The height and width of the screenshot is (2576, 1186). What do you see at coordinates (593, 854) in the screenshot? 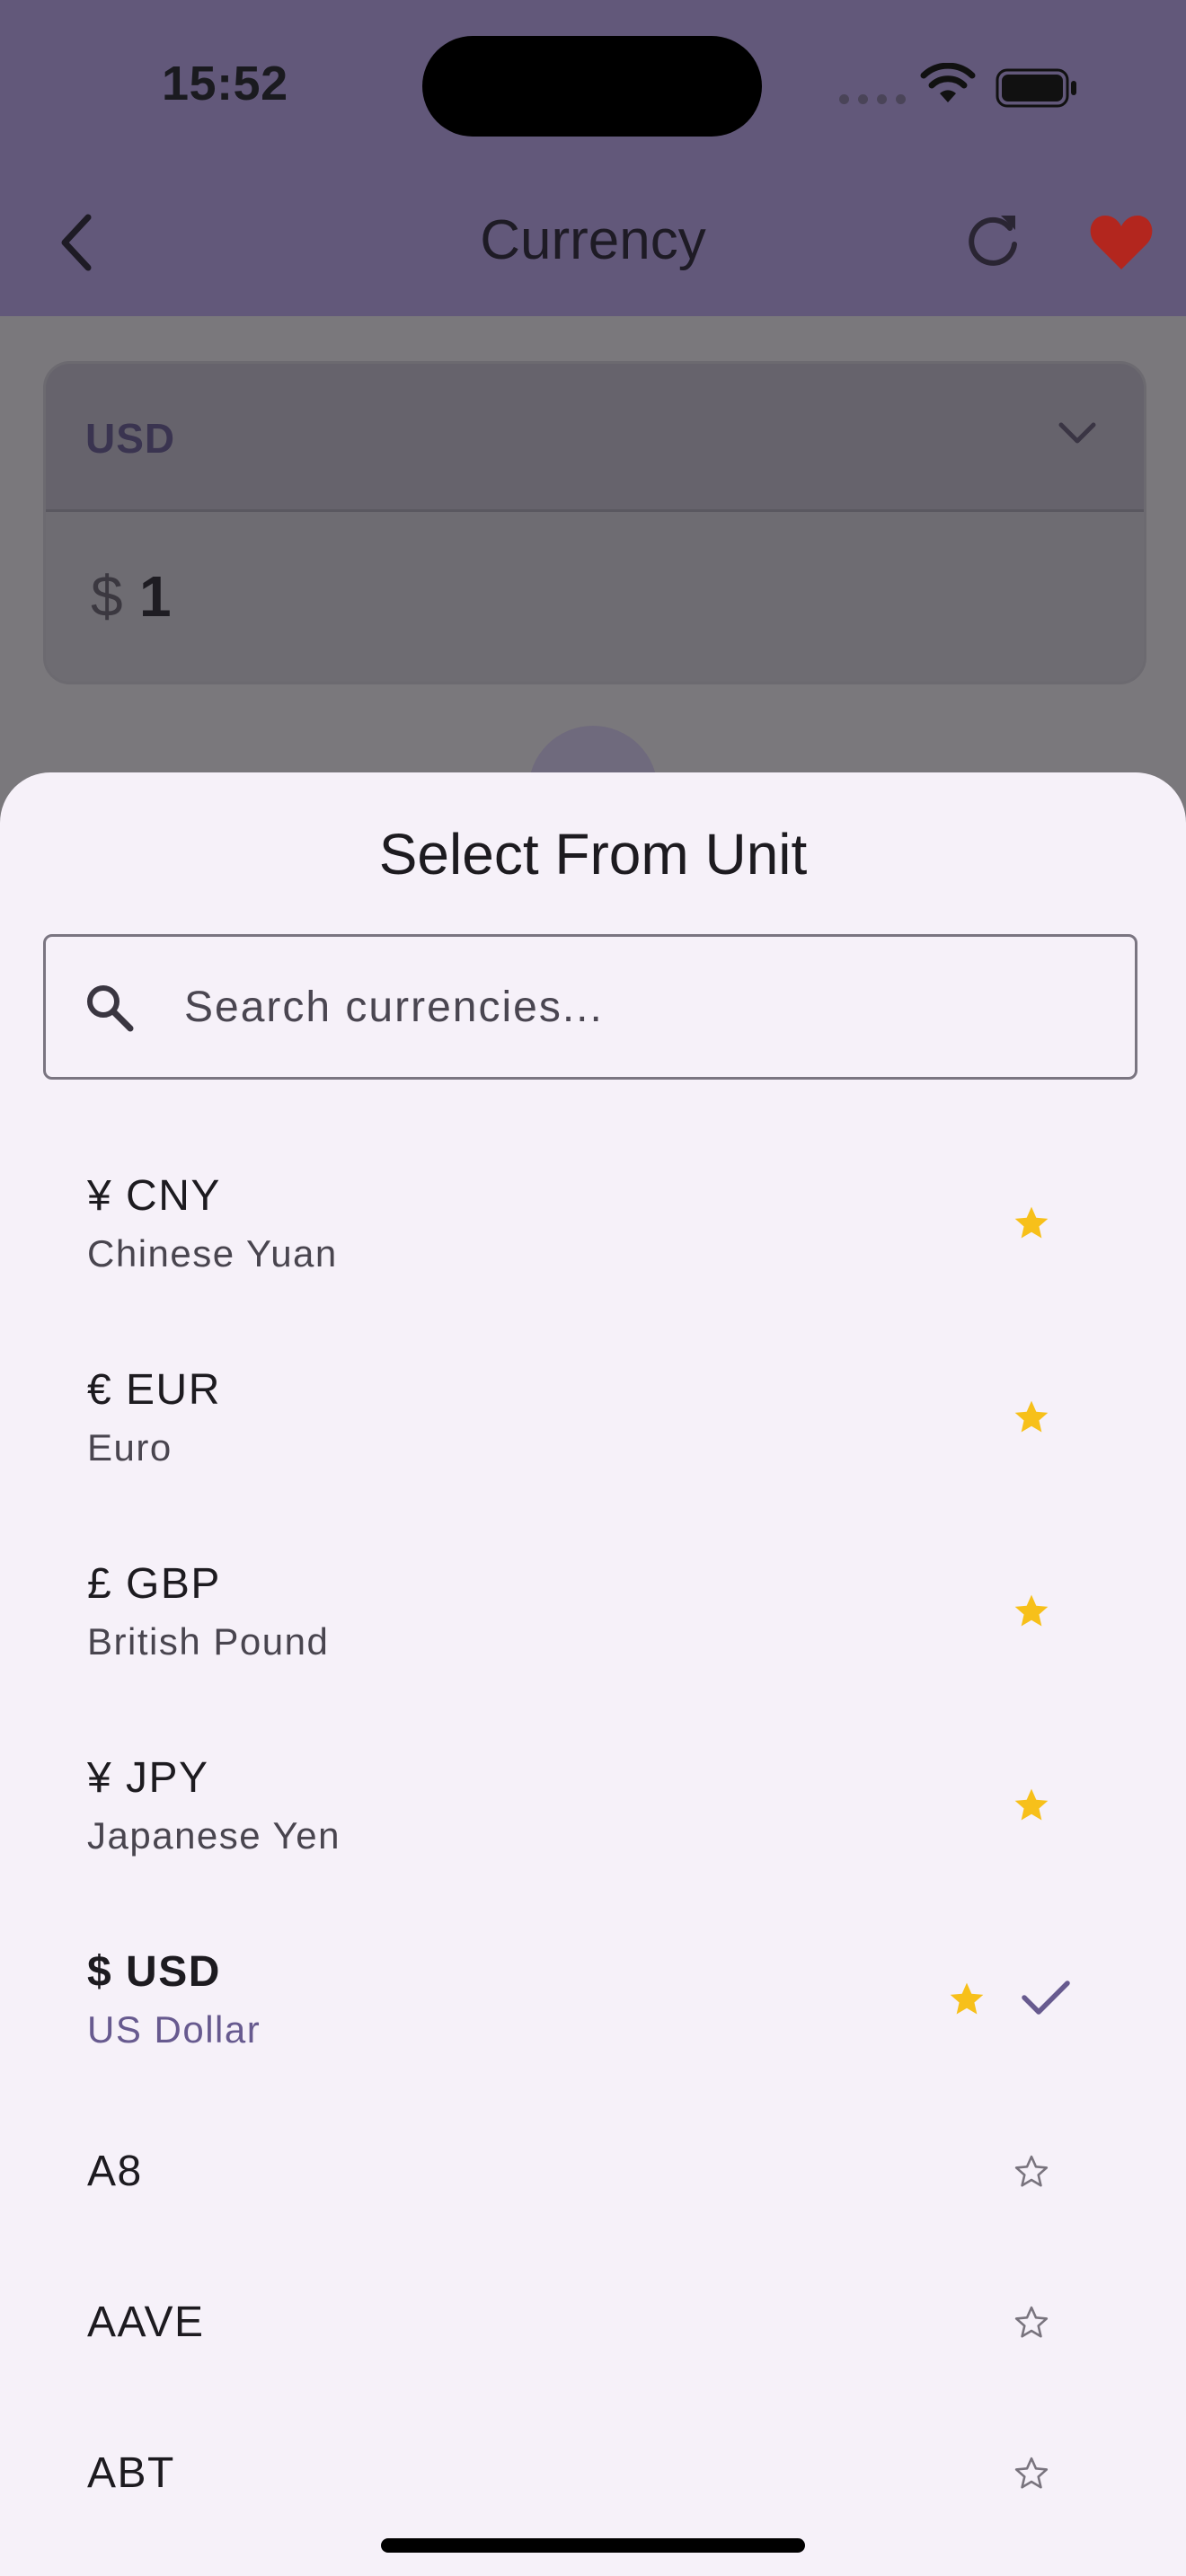
I see `sheet-title: Select From Unit` at bounding box center [593, 854].